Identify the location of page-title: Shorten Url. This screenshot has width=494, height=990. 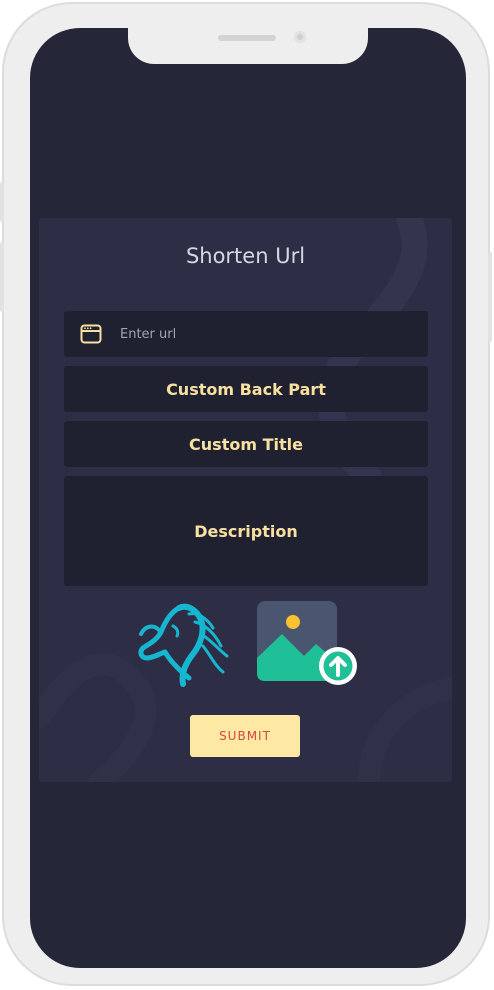
(245, 256).